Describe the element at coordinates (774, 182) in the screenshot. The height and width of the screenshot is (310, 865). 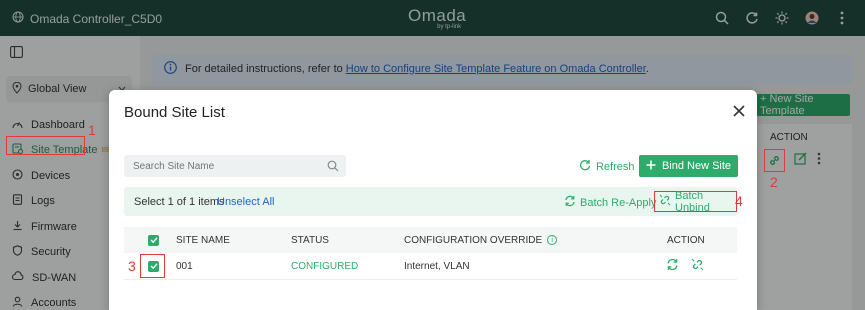
I see `annotation-number-2: 2` at that location.